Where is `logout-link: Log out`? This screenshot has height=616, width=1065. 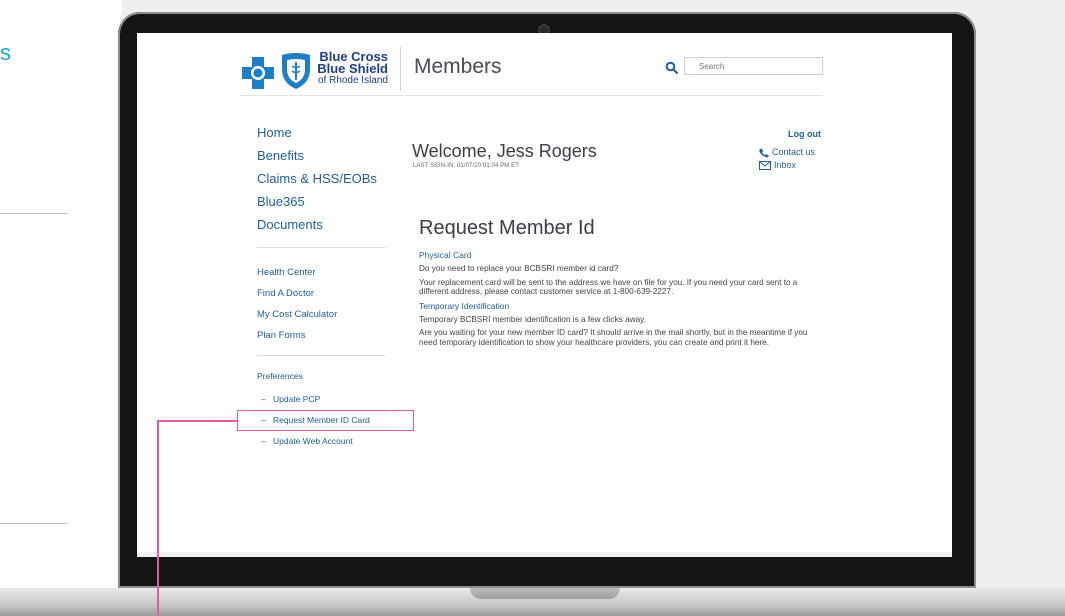 logout-link: Log out is located at coordinates (789, 134).